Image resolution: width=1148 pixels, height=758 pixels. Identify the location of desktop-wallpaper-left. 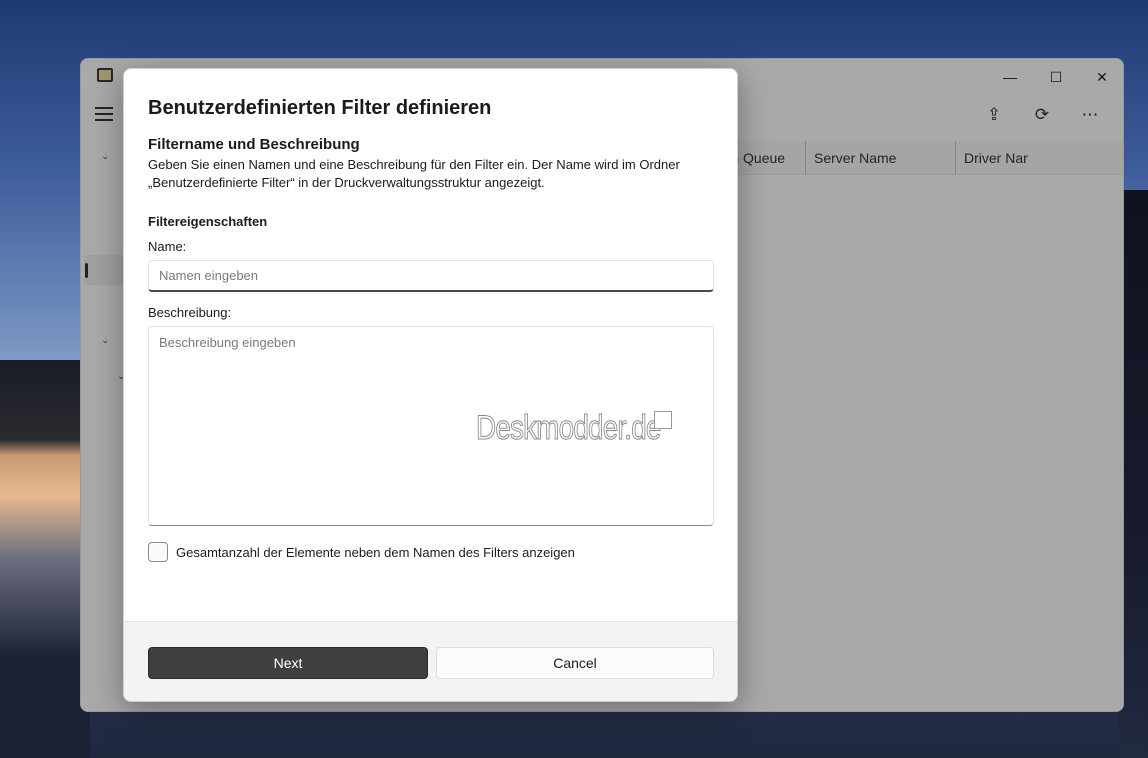
(45, 559).